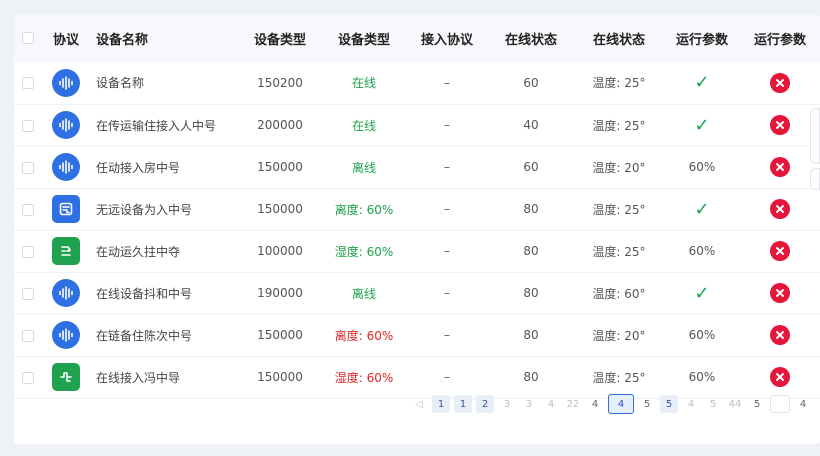  I want to click on page-button-active: 4, so click(621, 404).